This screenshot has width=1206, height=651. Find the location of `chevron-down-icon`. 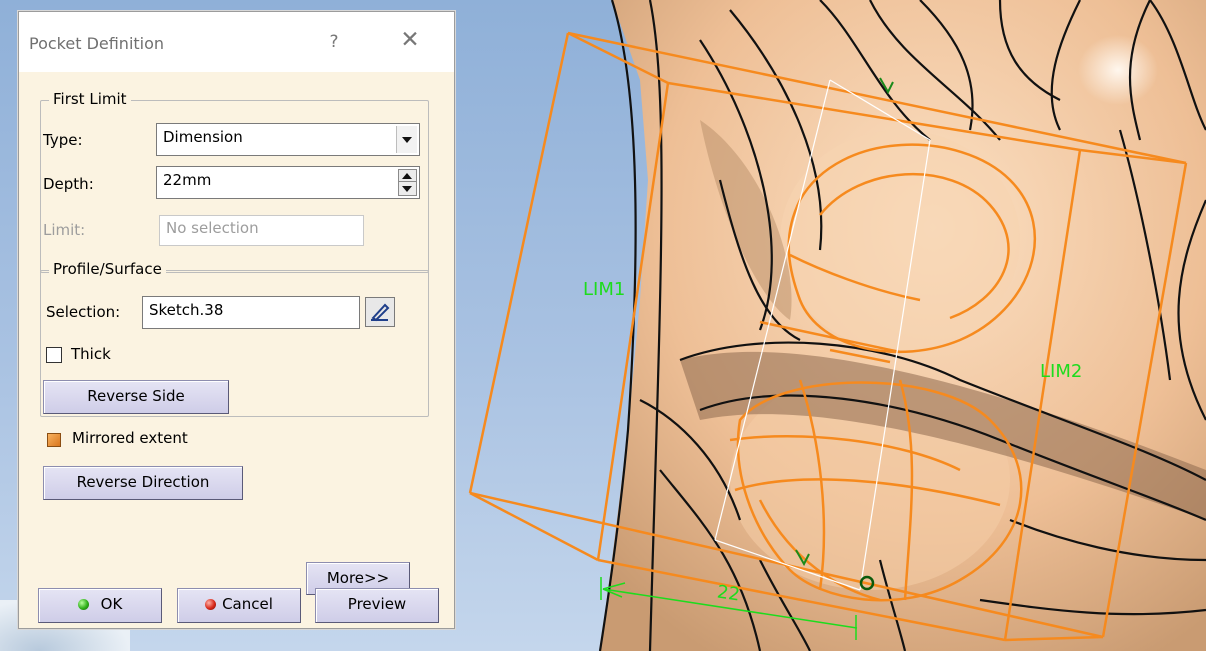

chevron-down-icon is located at coordinates (406, 139).